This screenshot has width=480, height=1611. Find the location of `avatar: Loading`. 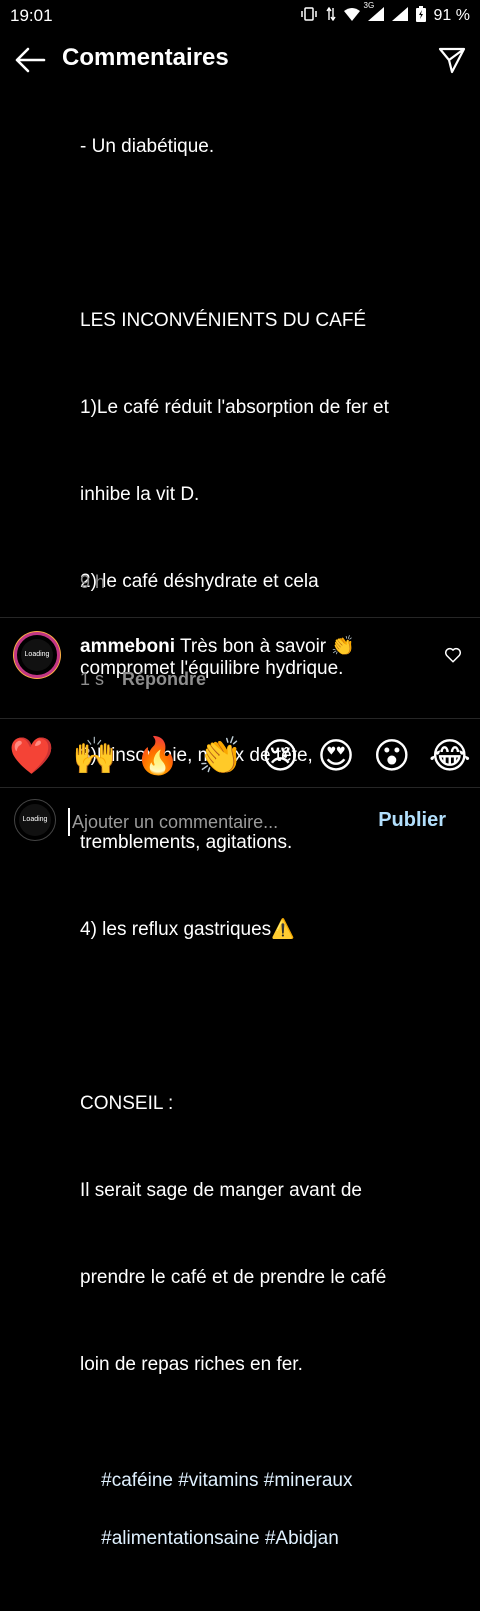

avatar: Loading is located at coordinates (37, 655).